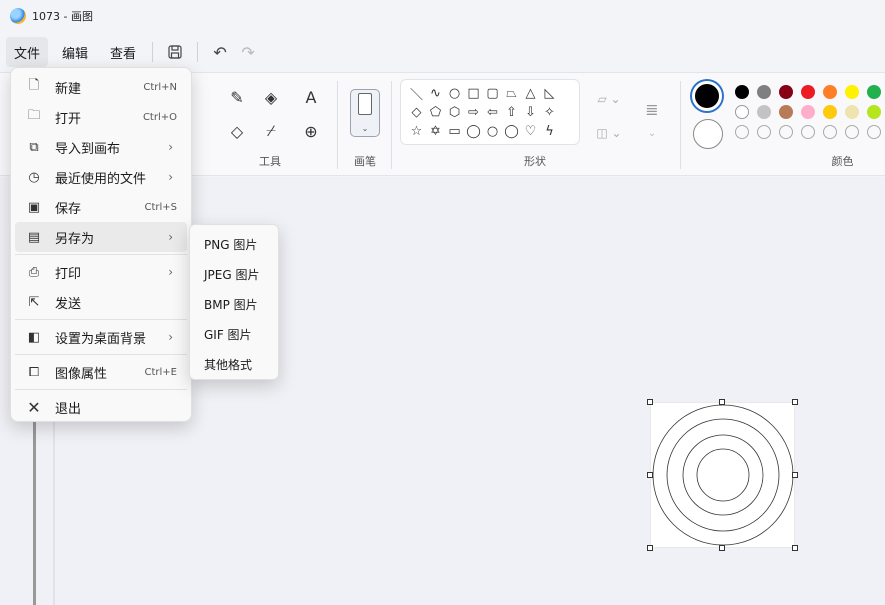 This screenshot has width=885, height=605. I want to click on menu-item-shortcut: Ctrl+E, so click(161, 372).